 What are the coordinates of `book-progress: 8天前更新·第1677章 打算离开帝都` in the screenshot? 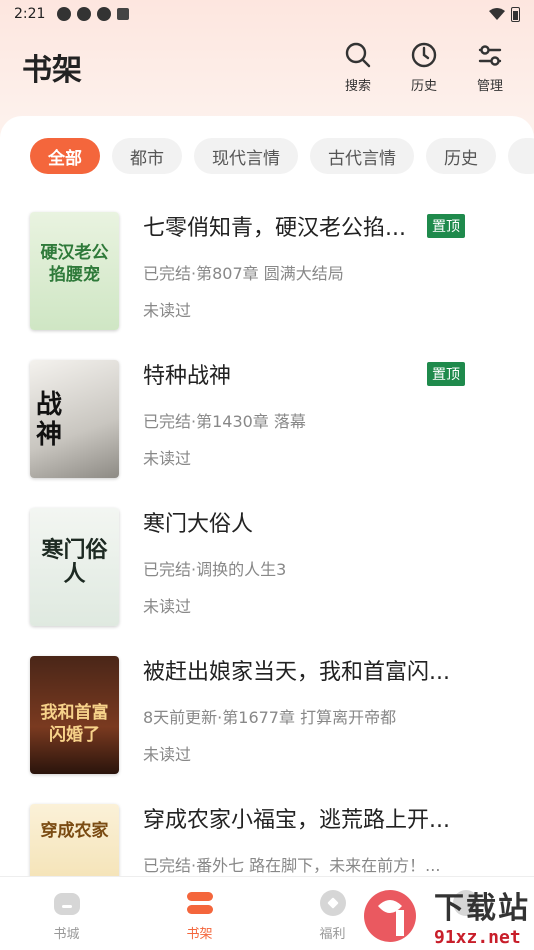 It's located at (270, 717).